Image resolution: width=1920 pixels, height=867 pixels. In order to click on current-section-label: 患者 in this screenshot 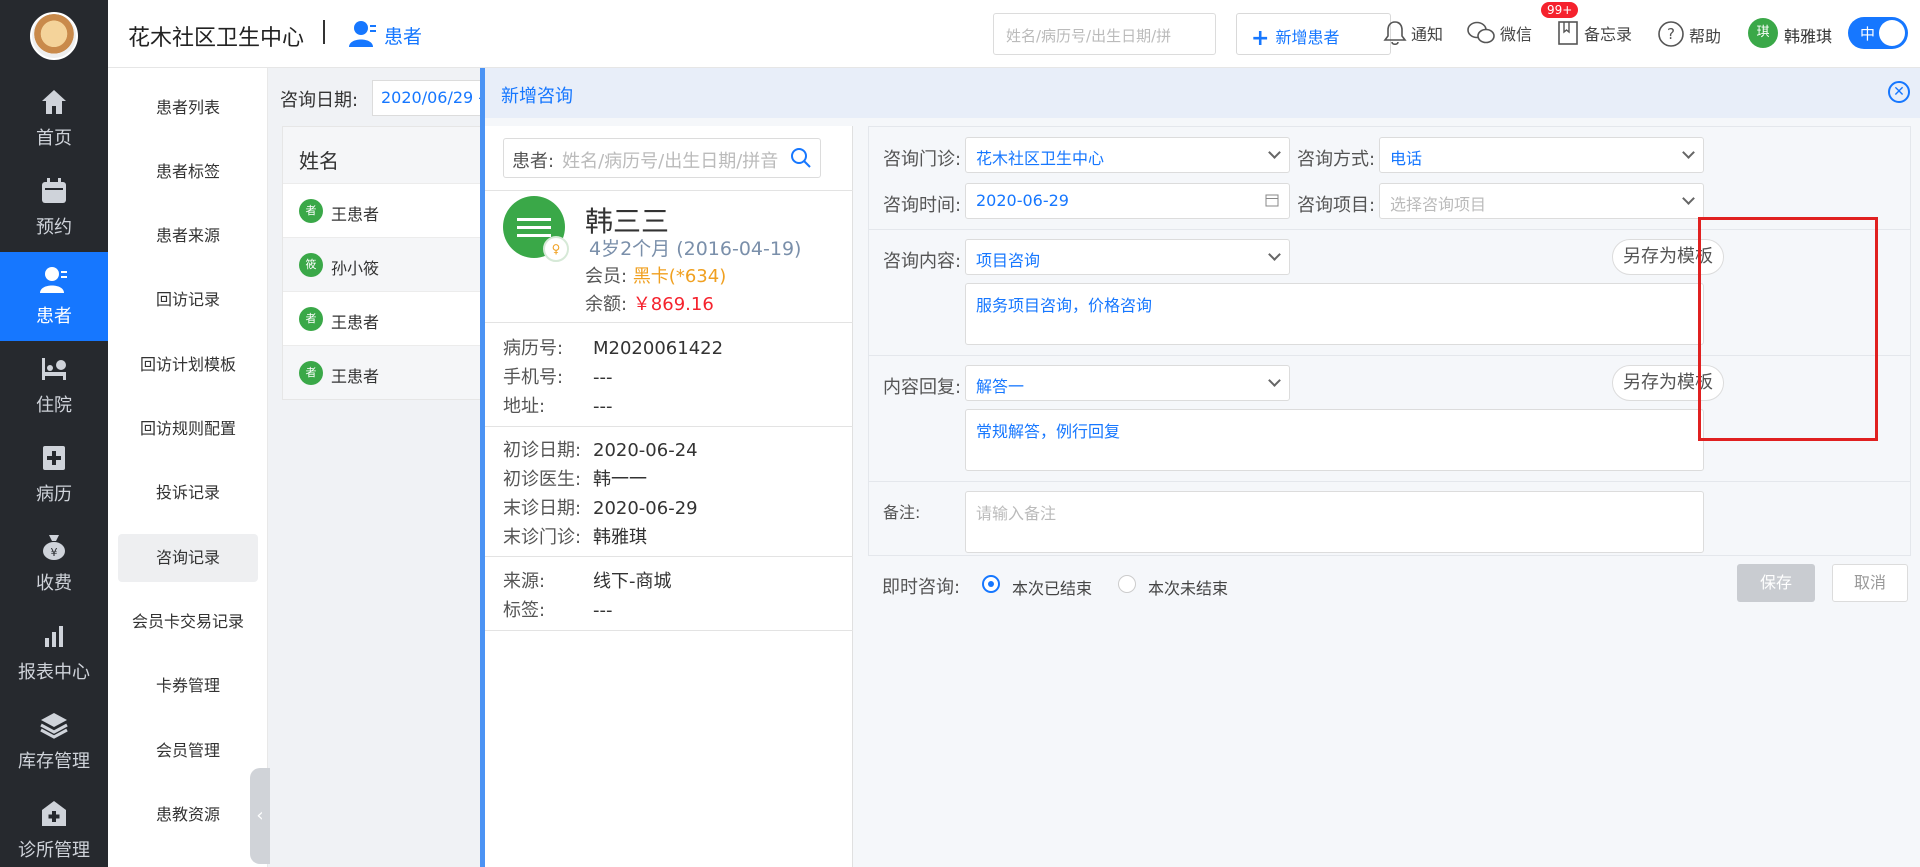, I will do `click(403, 37)`.